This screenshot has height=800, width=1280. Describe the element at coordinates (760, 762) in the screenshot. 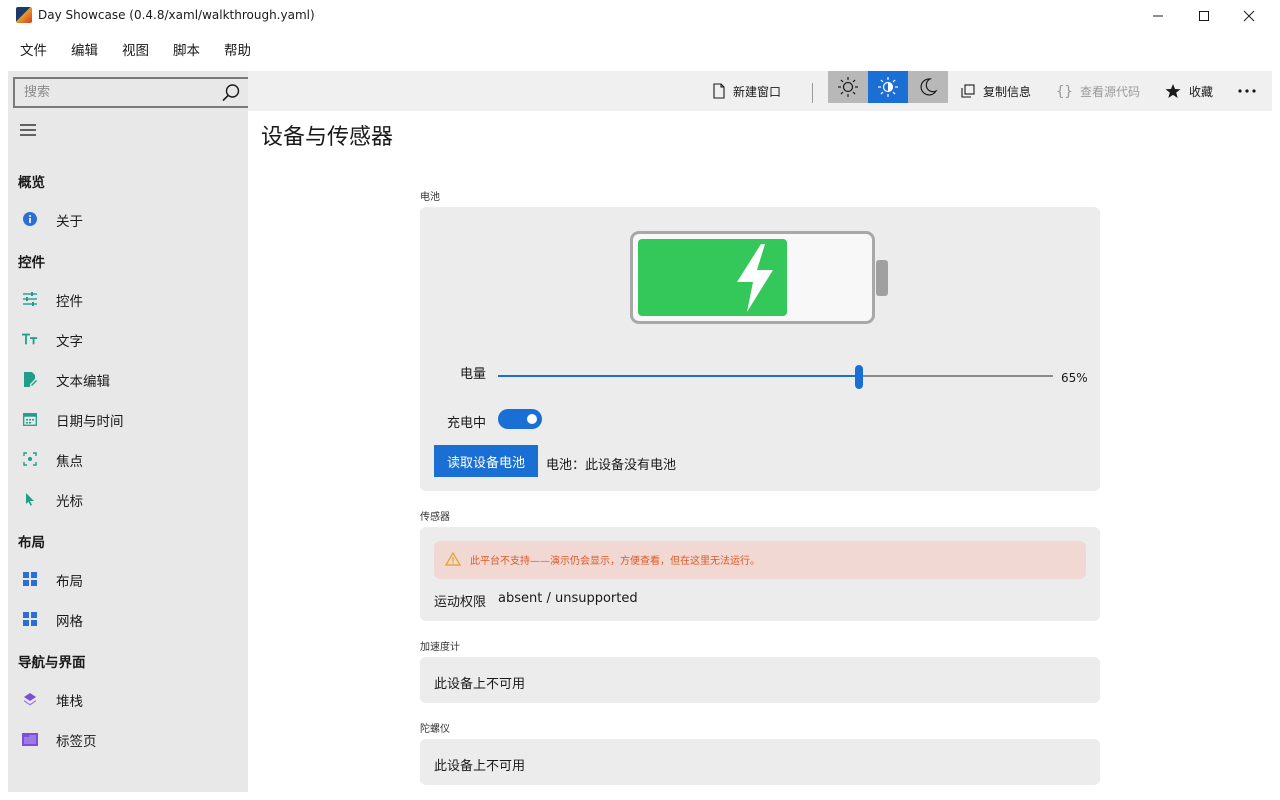

I see `gyroscope-card: 此设备上不可用` at that location.